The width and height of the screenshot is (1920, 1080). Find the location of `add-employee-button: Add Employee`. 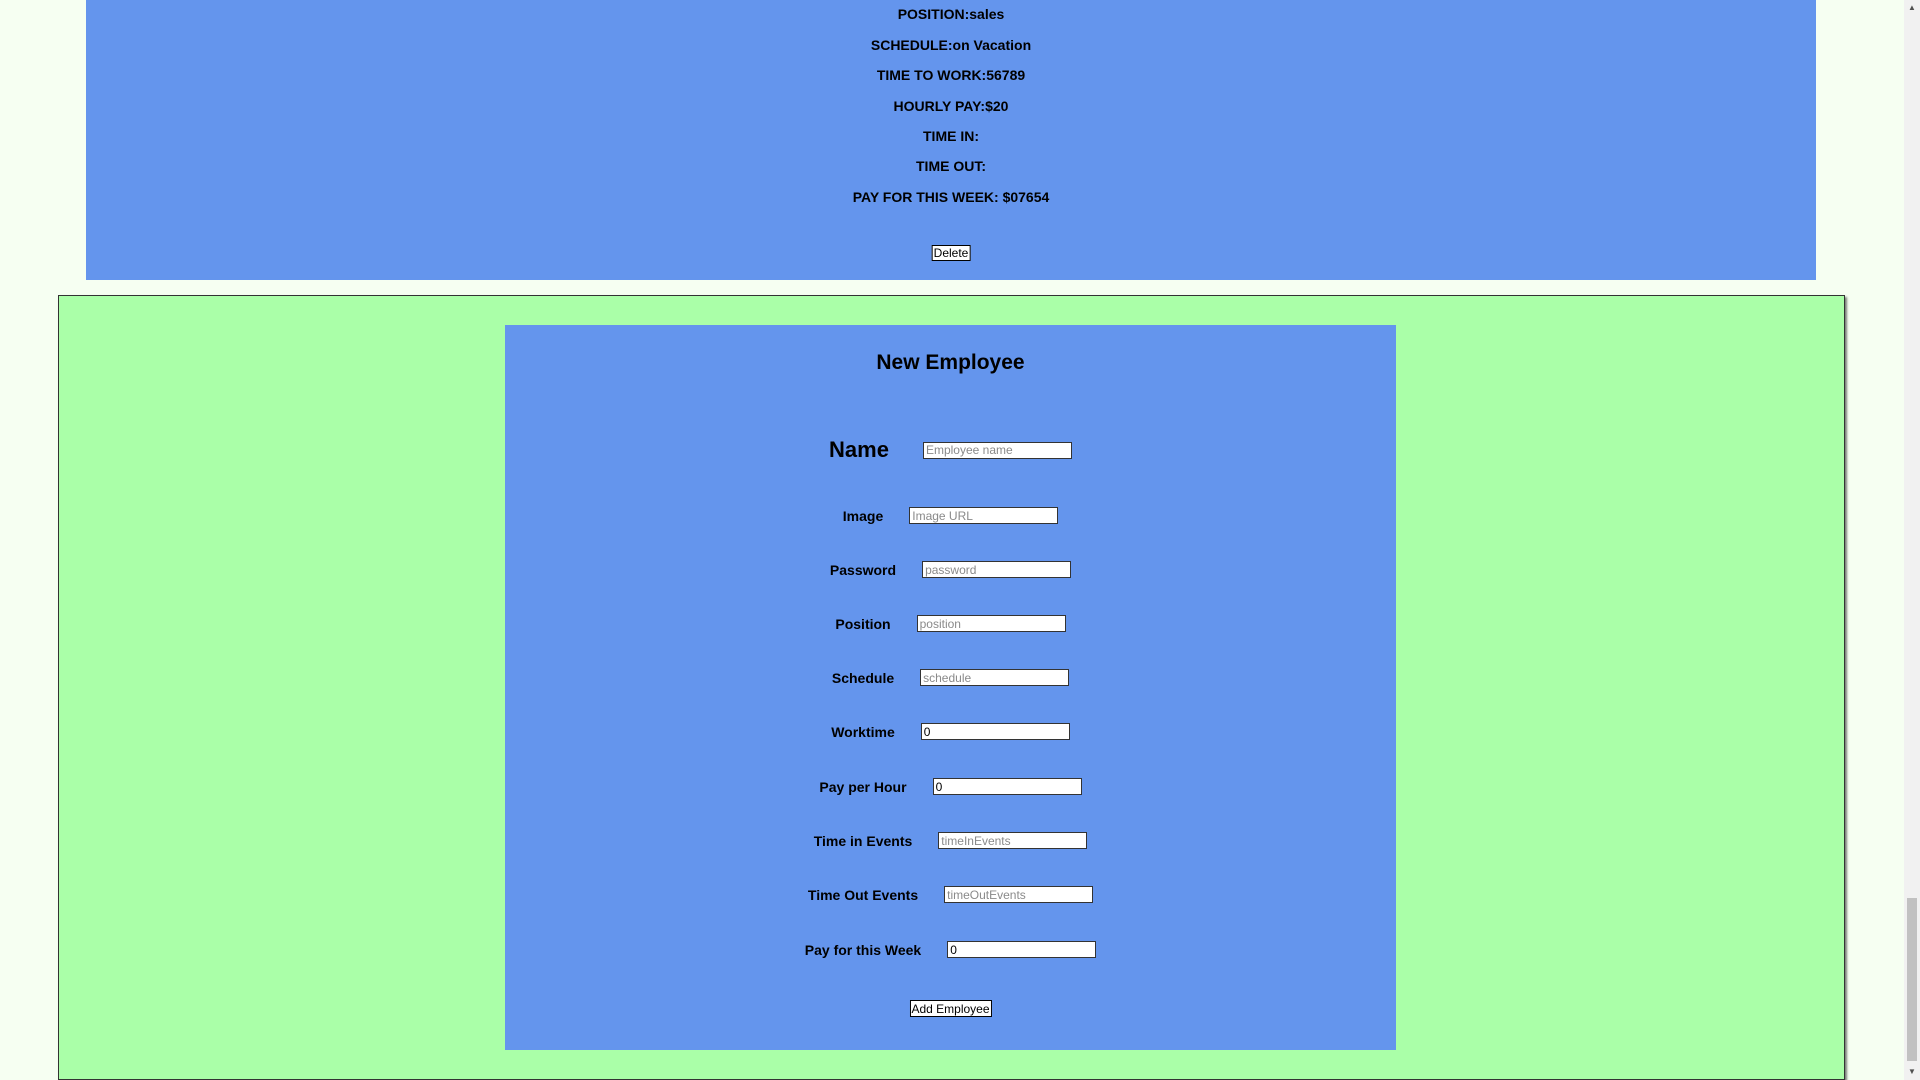

add-employee-button: Add Employee is located at coordinates (950, 1008).